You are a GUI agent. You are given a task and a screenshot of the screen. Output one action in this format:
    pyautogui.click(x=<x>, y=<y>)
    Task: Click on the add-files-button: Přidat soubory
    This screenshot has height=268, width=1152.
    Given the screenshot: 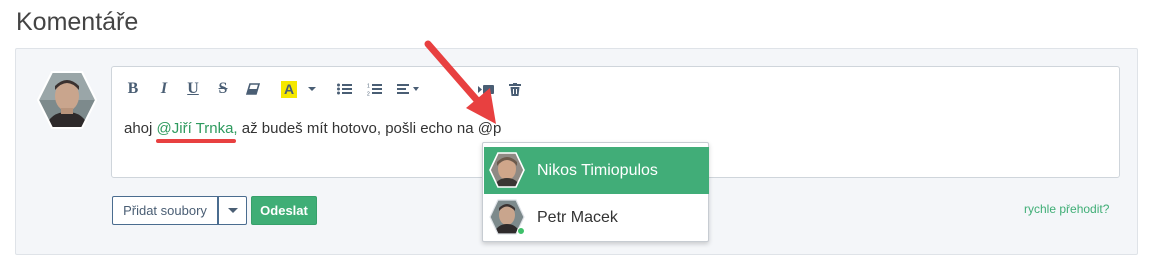 What is the action you would take?
    pyautogui.click(x=165, y=210)
    